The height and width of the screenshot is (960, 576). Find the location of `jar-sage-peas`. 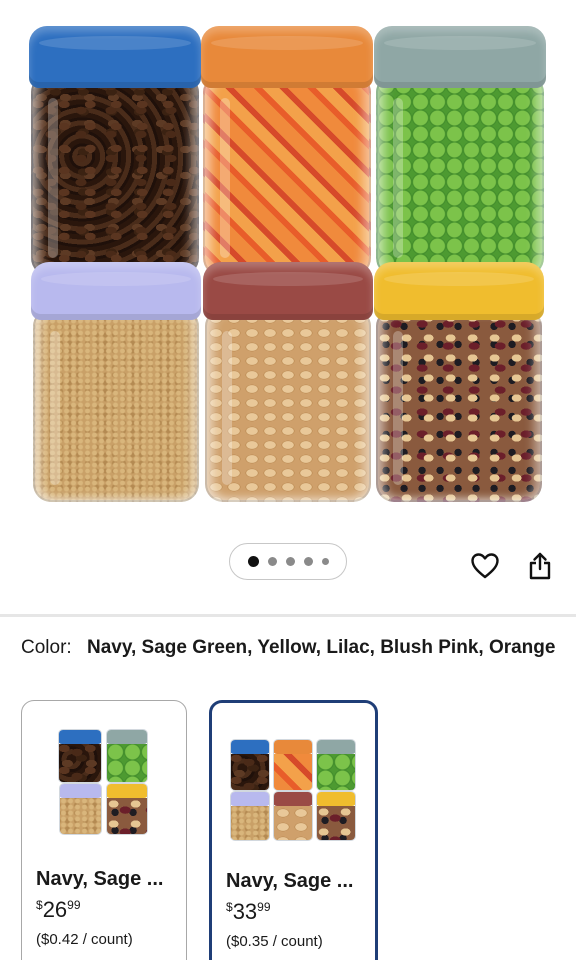

jar-sage-peas is located at coordinates (460, 151).